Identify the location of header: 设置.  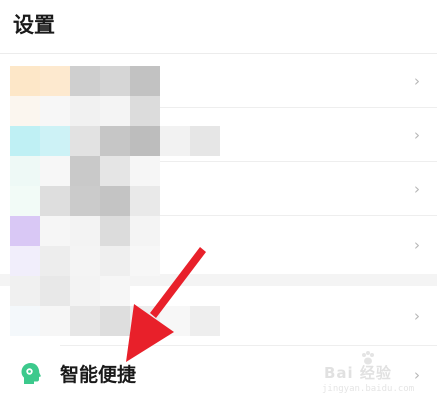
(218, 27).